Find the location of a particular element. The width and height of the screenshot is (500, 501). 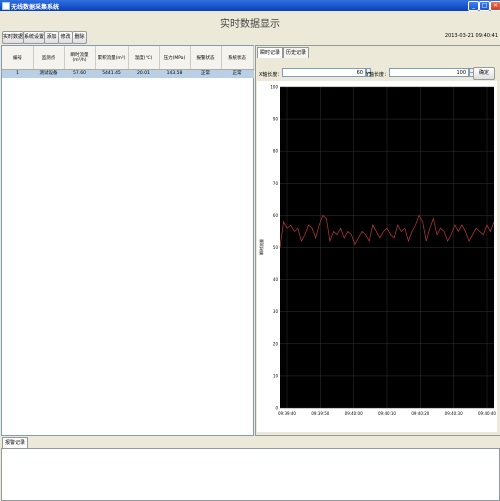

table-cell: 5441.45 is located at coordinates (112, 74).